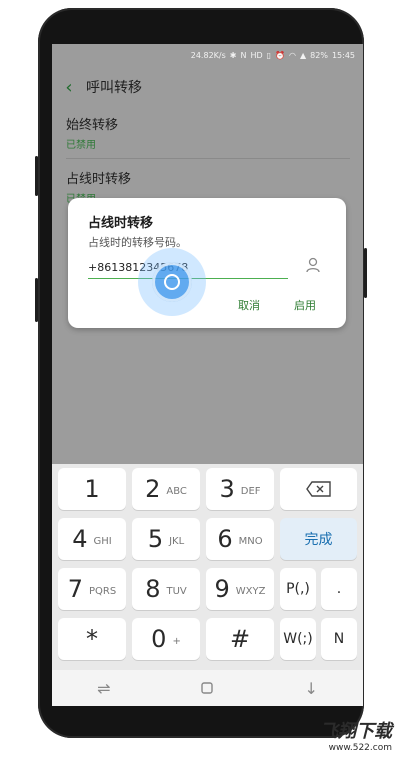 This screenshot has height=761, width=400. What do you see at coordinates (69, 87) in the screenshot?
I see `chevron-left-icon: ‹` at bounding box center [69, 87].